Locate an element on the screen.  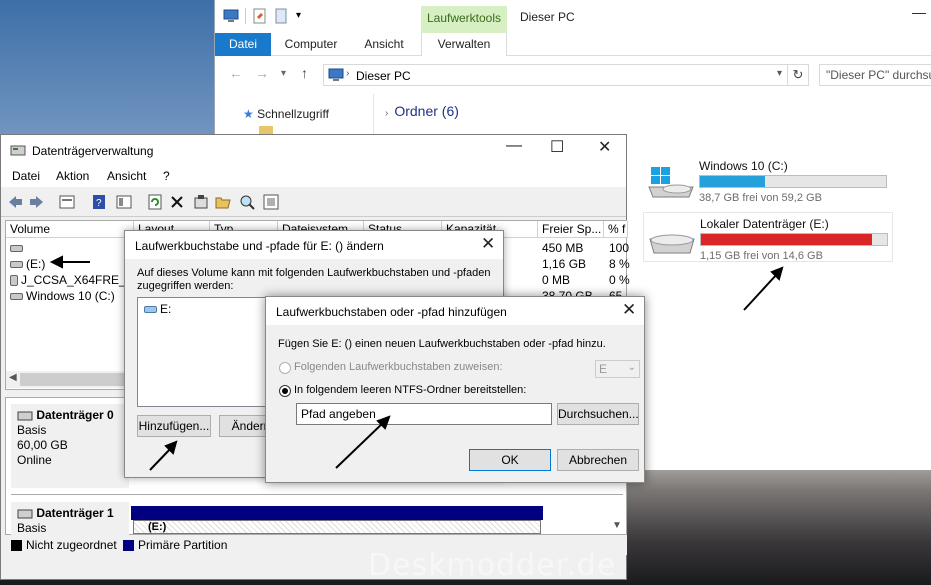
drive-e-usage-bar is located at coordinates (794, 239).